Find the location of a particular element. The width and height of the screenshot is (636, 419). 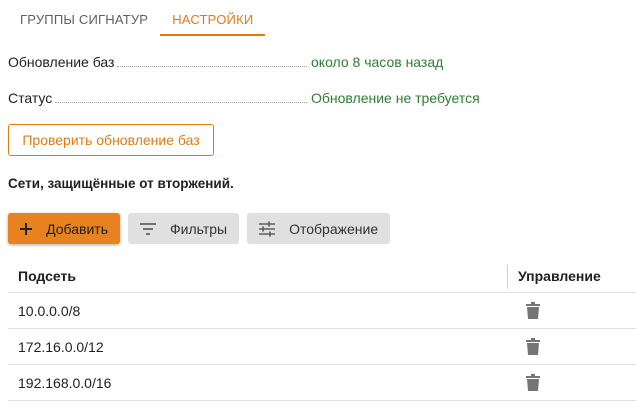

db-update-label: Обновление баз is located at coordinates (61, 62).